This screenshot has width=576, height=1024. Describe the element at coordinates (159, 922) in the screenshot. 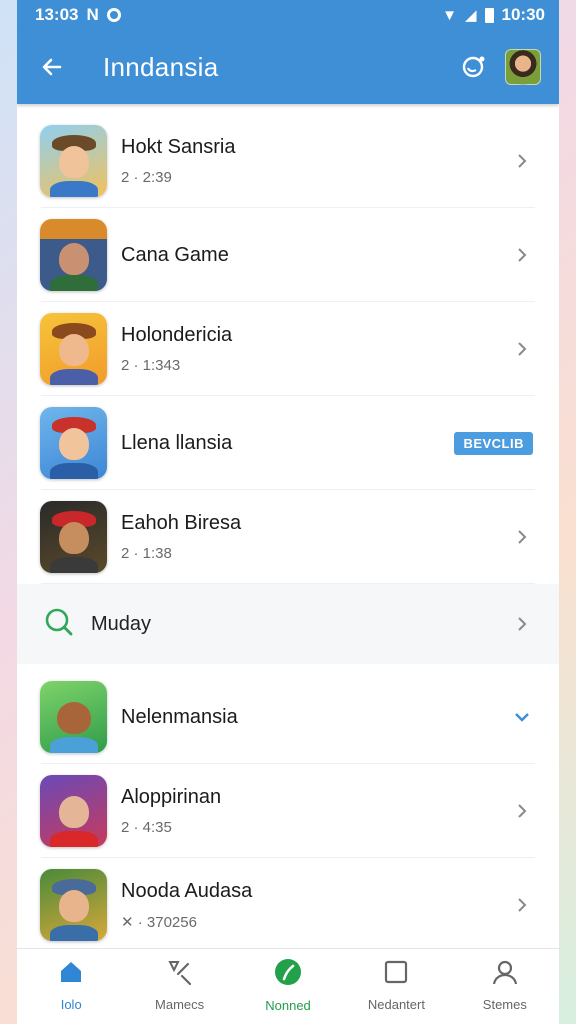

I see `item-subtitle: ✕ · 370256` at that location.